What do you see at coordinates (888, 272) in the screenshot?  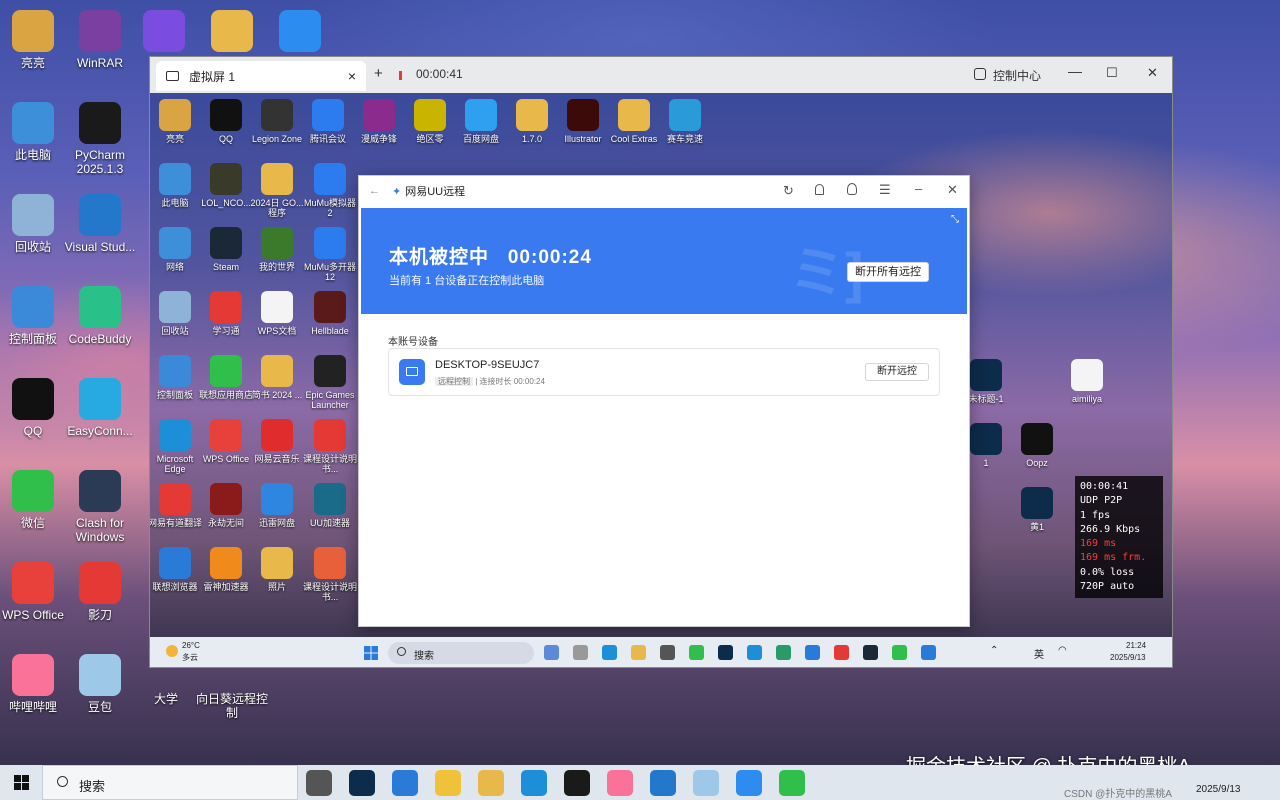 I see `disconnect-all-button: 断开所有远控` at bounding box center [888, 272].